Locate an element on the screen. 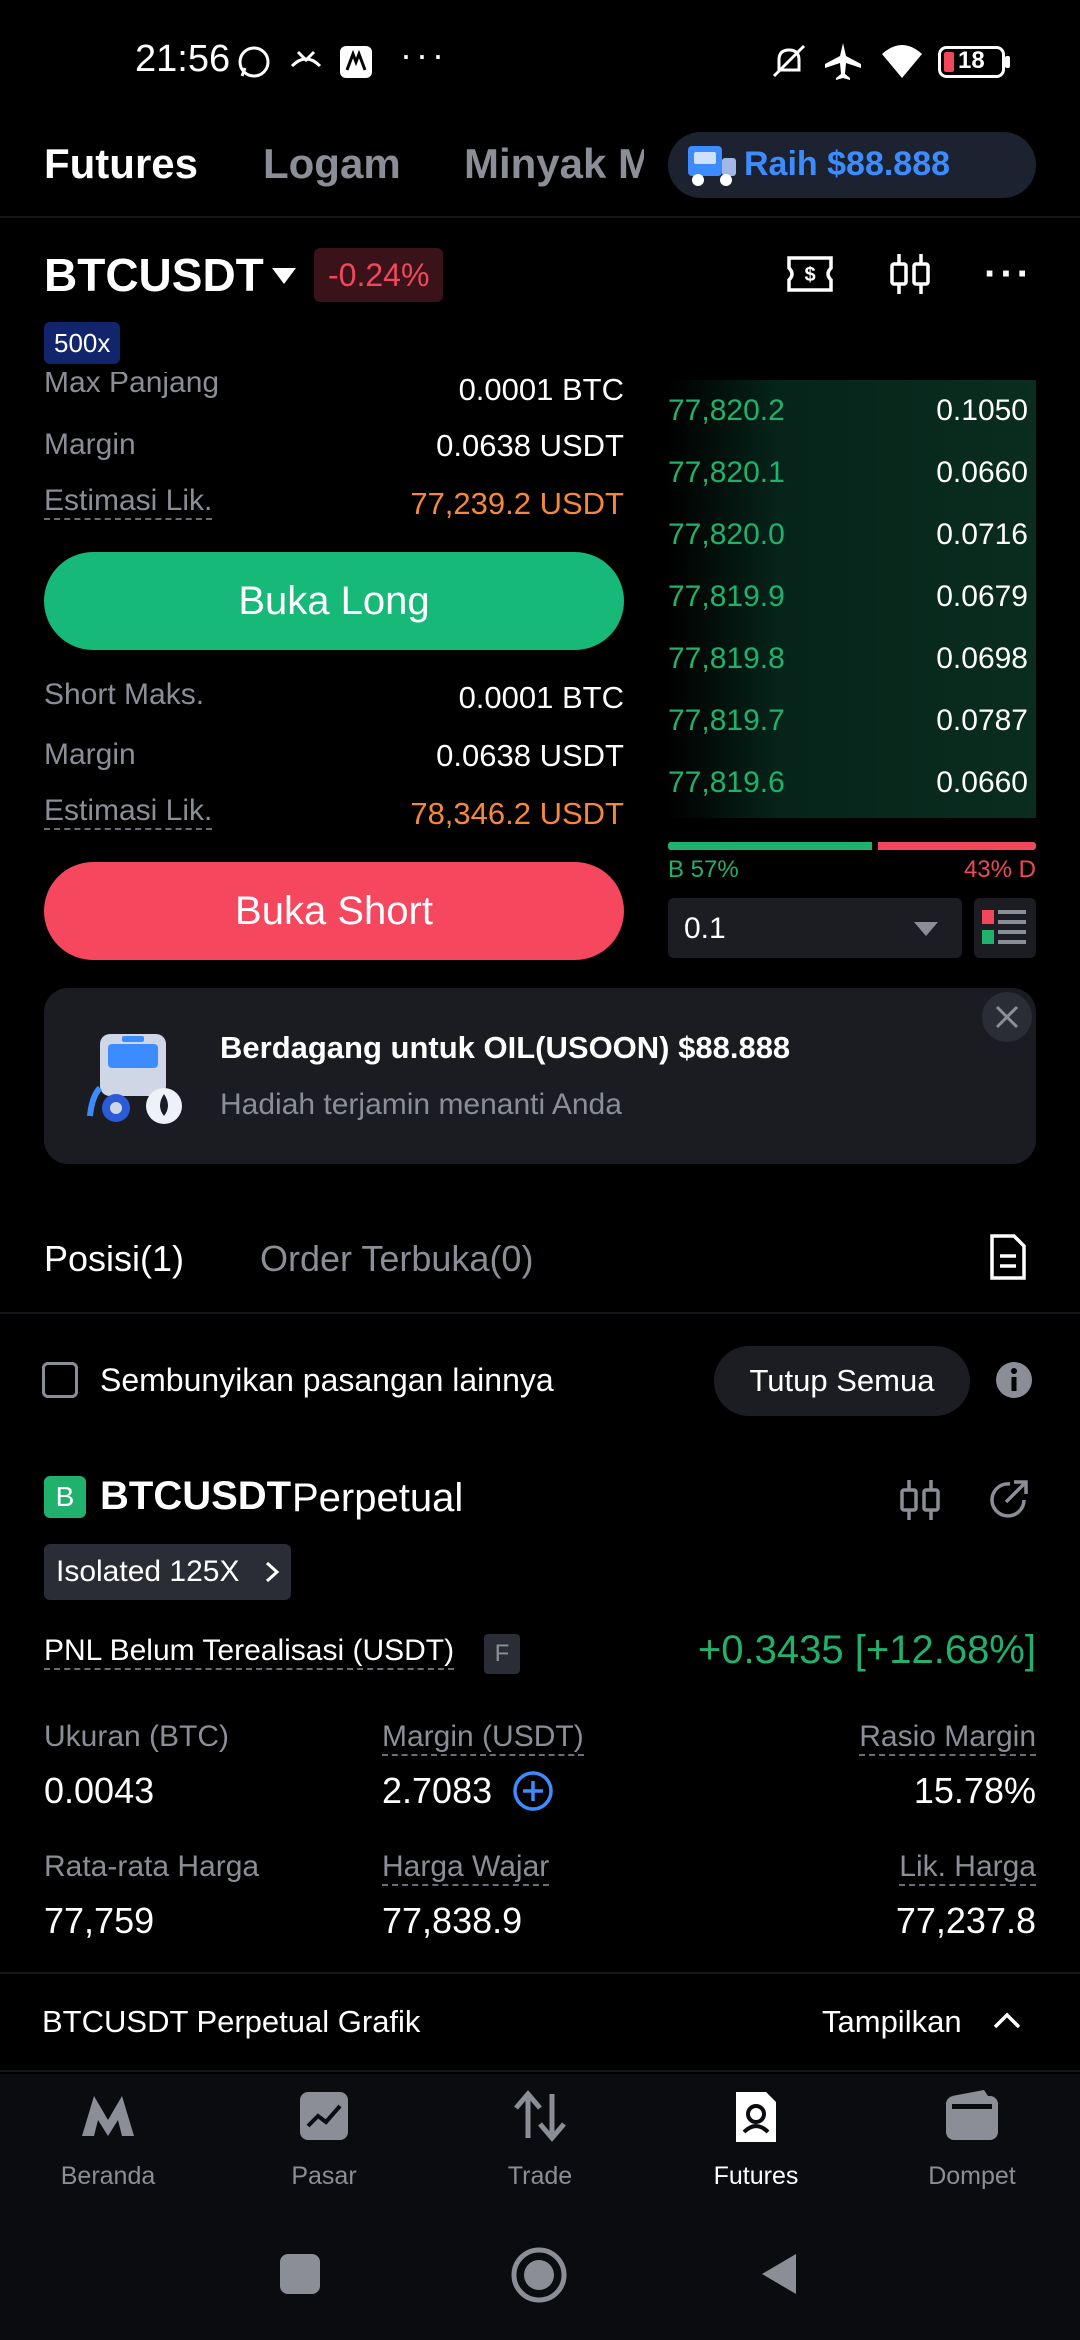 This screenshot has height=2340, width=1080. futures-document-icon is located at coordinates (756, 2117).